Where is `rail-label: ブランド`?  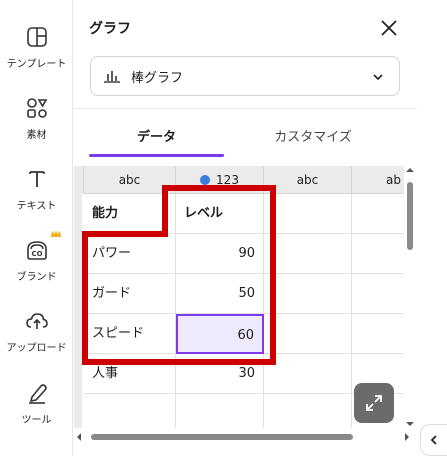
rail-label: ブランド is located at coordinates (36, 277).